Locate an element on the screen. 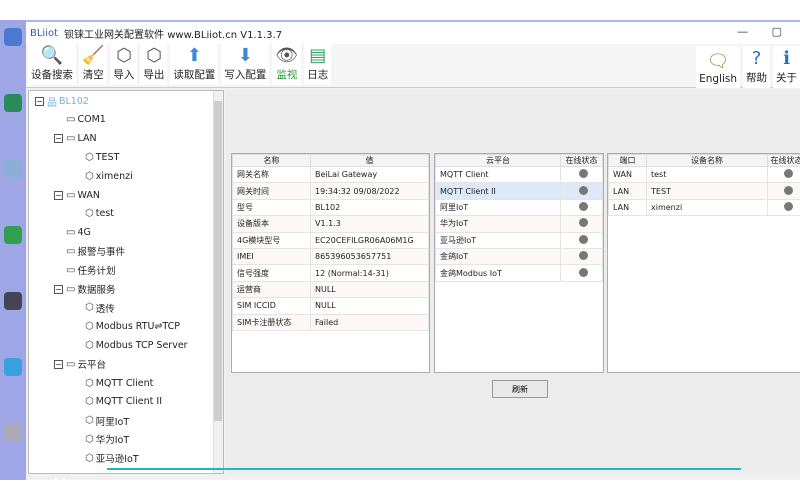 This screenshot has height=500, width=800. col-status: 在线状态 is located at coordinates (581, 160).